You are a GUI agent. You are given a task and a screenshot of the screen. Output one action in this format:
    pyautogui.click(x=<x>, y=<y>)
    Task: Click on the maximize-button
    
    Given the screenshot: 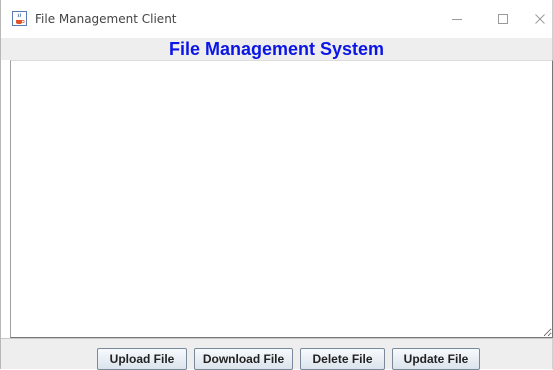 What is the action you would take?
    pyautogui.click(x=503, y=19)
    